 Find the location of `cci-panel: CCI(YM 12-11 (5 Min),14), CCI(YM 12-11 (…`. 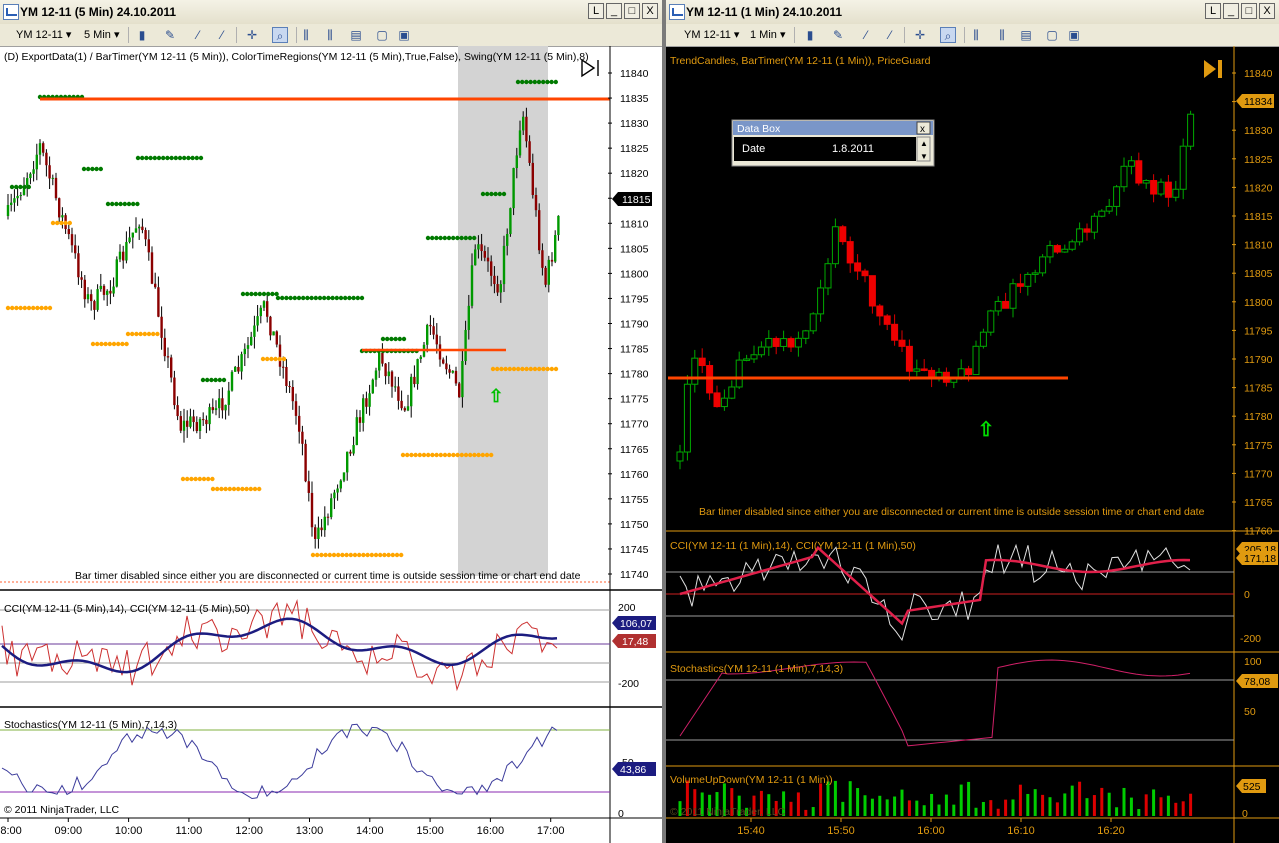

cci-panel: CCI(YM 12-11 (5 Min),14), CCI(YM 12-11 (… is located at coordinates (328, 645).